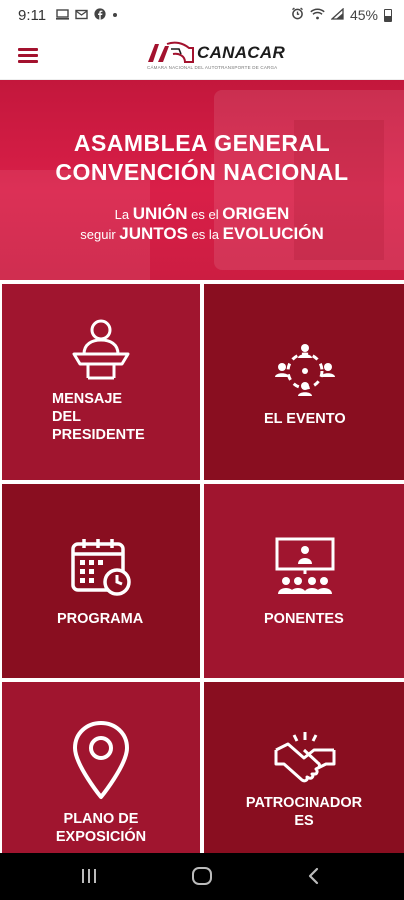 The image size is (404, 900). I want to click on tile-label: PLANO DE EXPOSICIÓN, so click(101, 828).